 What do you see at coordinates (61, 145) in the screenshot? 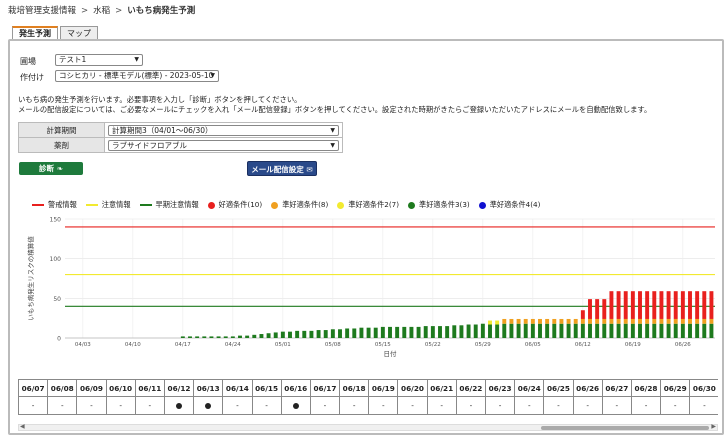
I see `drug-label: 薬剤` at bounding box center [61, 145].